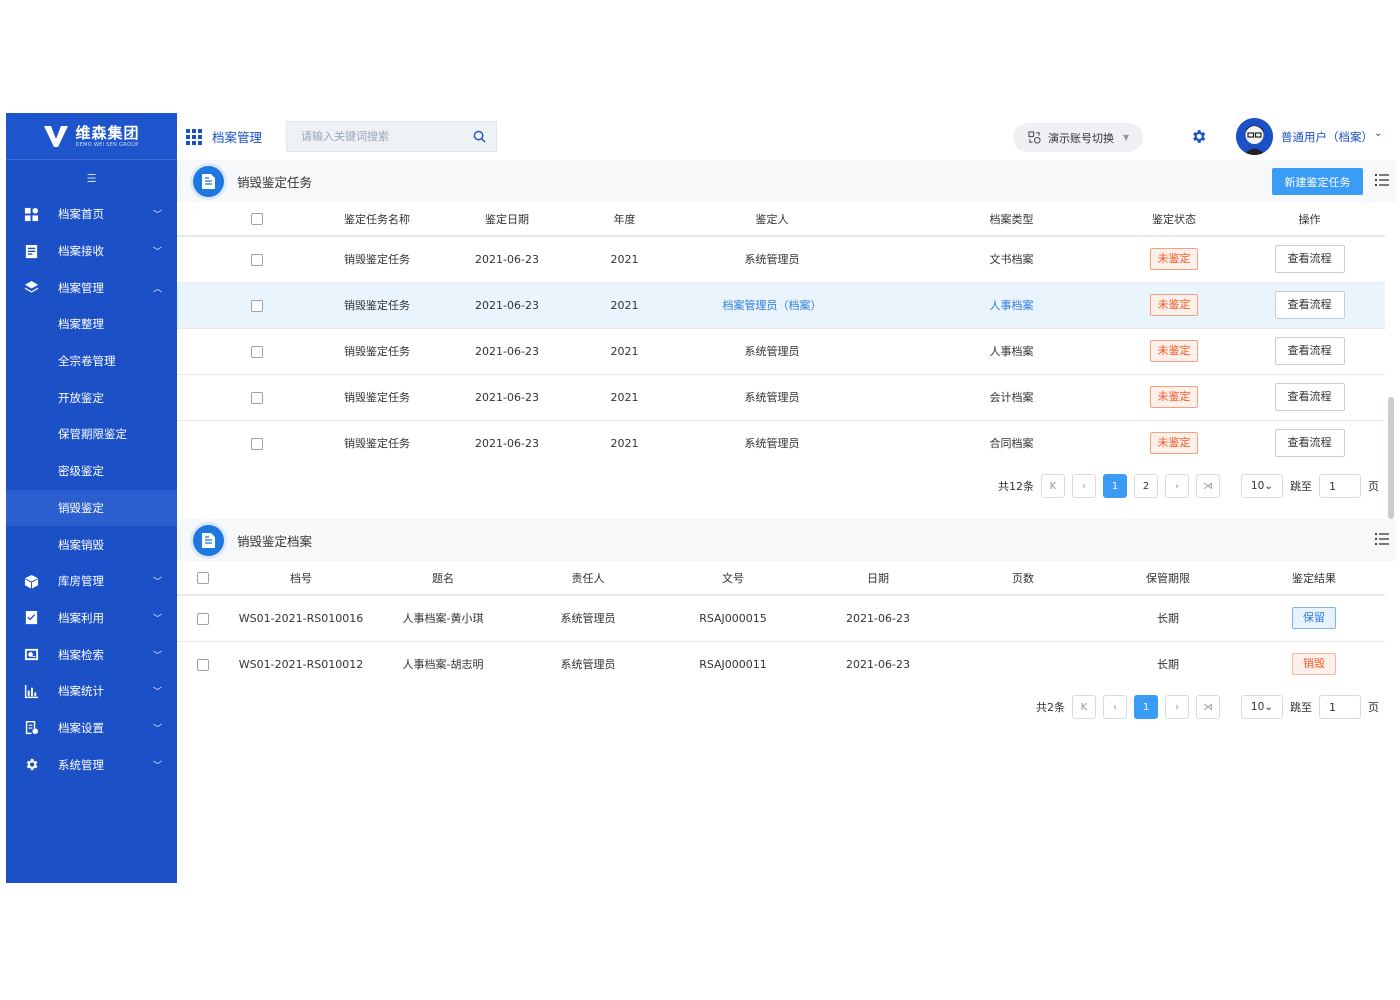 The width and height of the screenshot is (1400, 1000). I want to click on archive-pages, so click(1023, 617).